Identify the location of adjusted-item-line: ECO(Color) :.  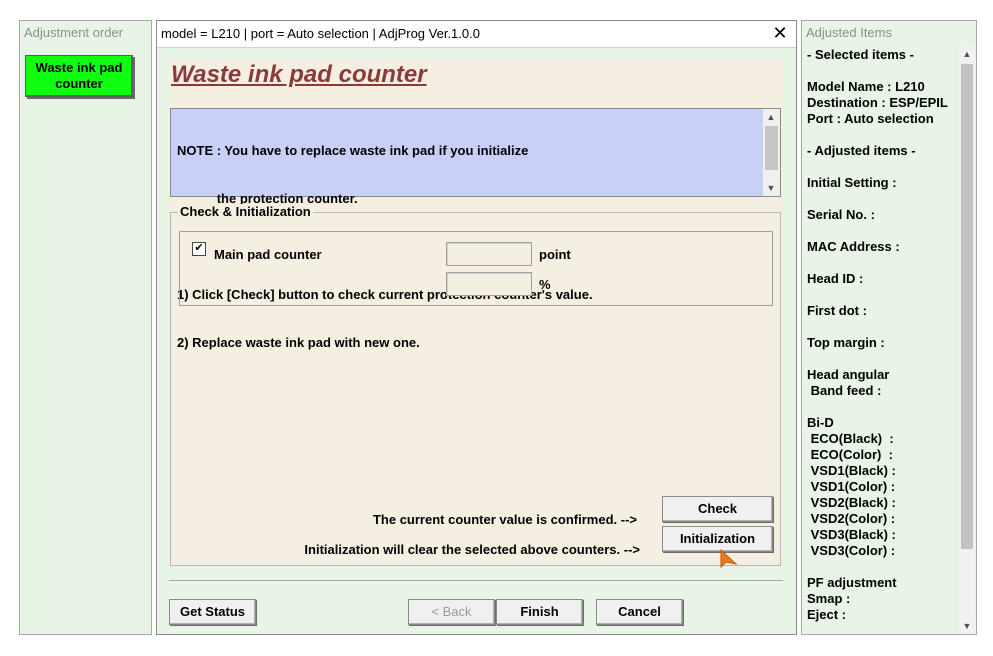
(850, 454).